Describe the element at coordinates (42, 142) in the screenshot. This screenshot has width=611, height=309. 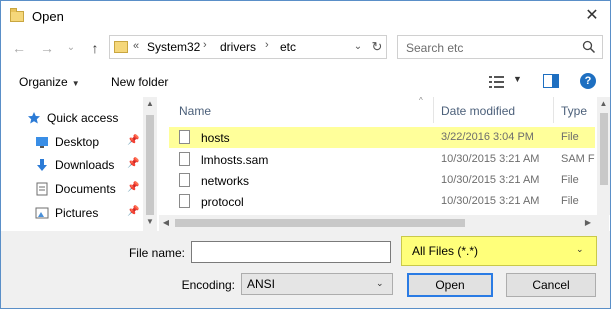
I see `desktop-icon` at that location.